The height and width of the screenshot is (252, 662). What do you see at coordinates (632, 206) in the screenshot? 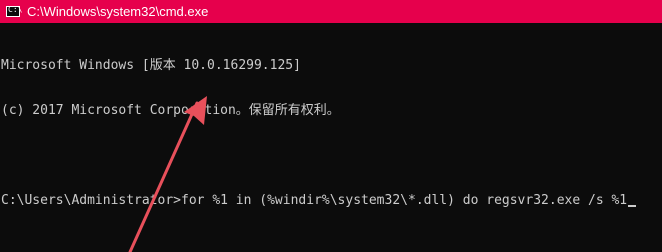
I see `text-cursor` at bounding box center [632, 206].